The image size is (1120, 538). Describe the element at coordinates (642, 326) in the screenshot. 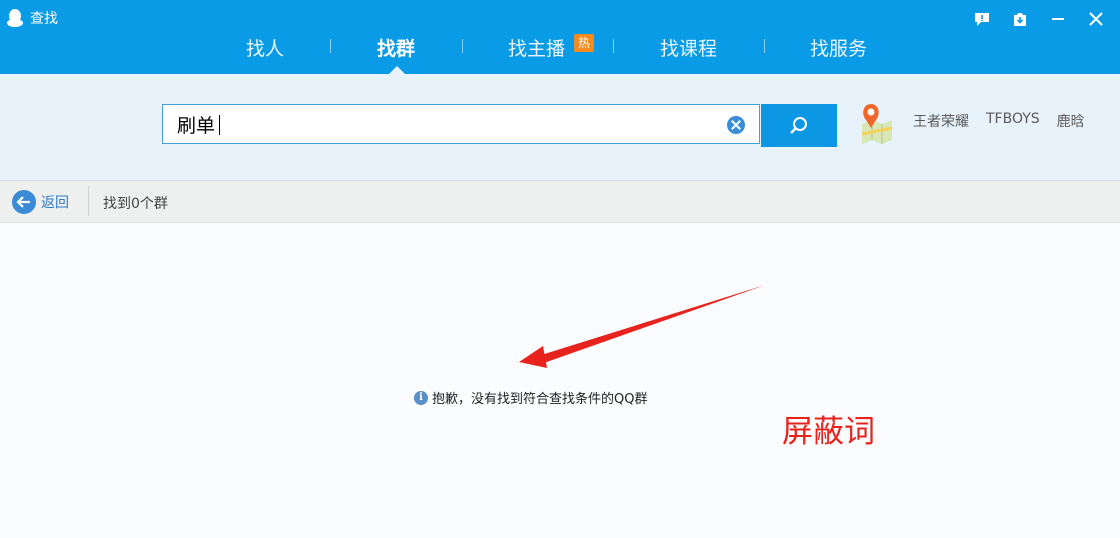

I see `annotation-arrow` at that location.